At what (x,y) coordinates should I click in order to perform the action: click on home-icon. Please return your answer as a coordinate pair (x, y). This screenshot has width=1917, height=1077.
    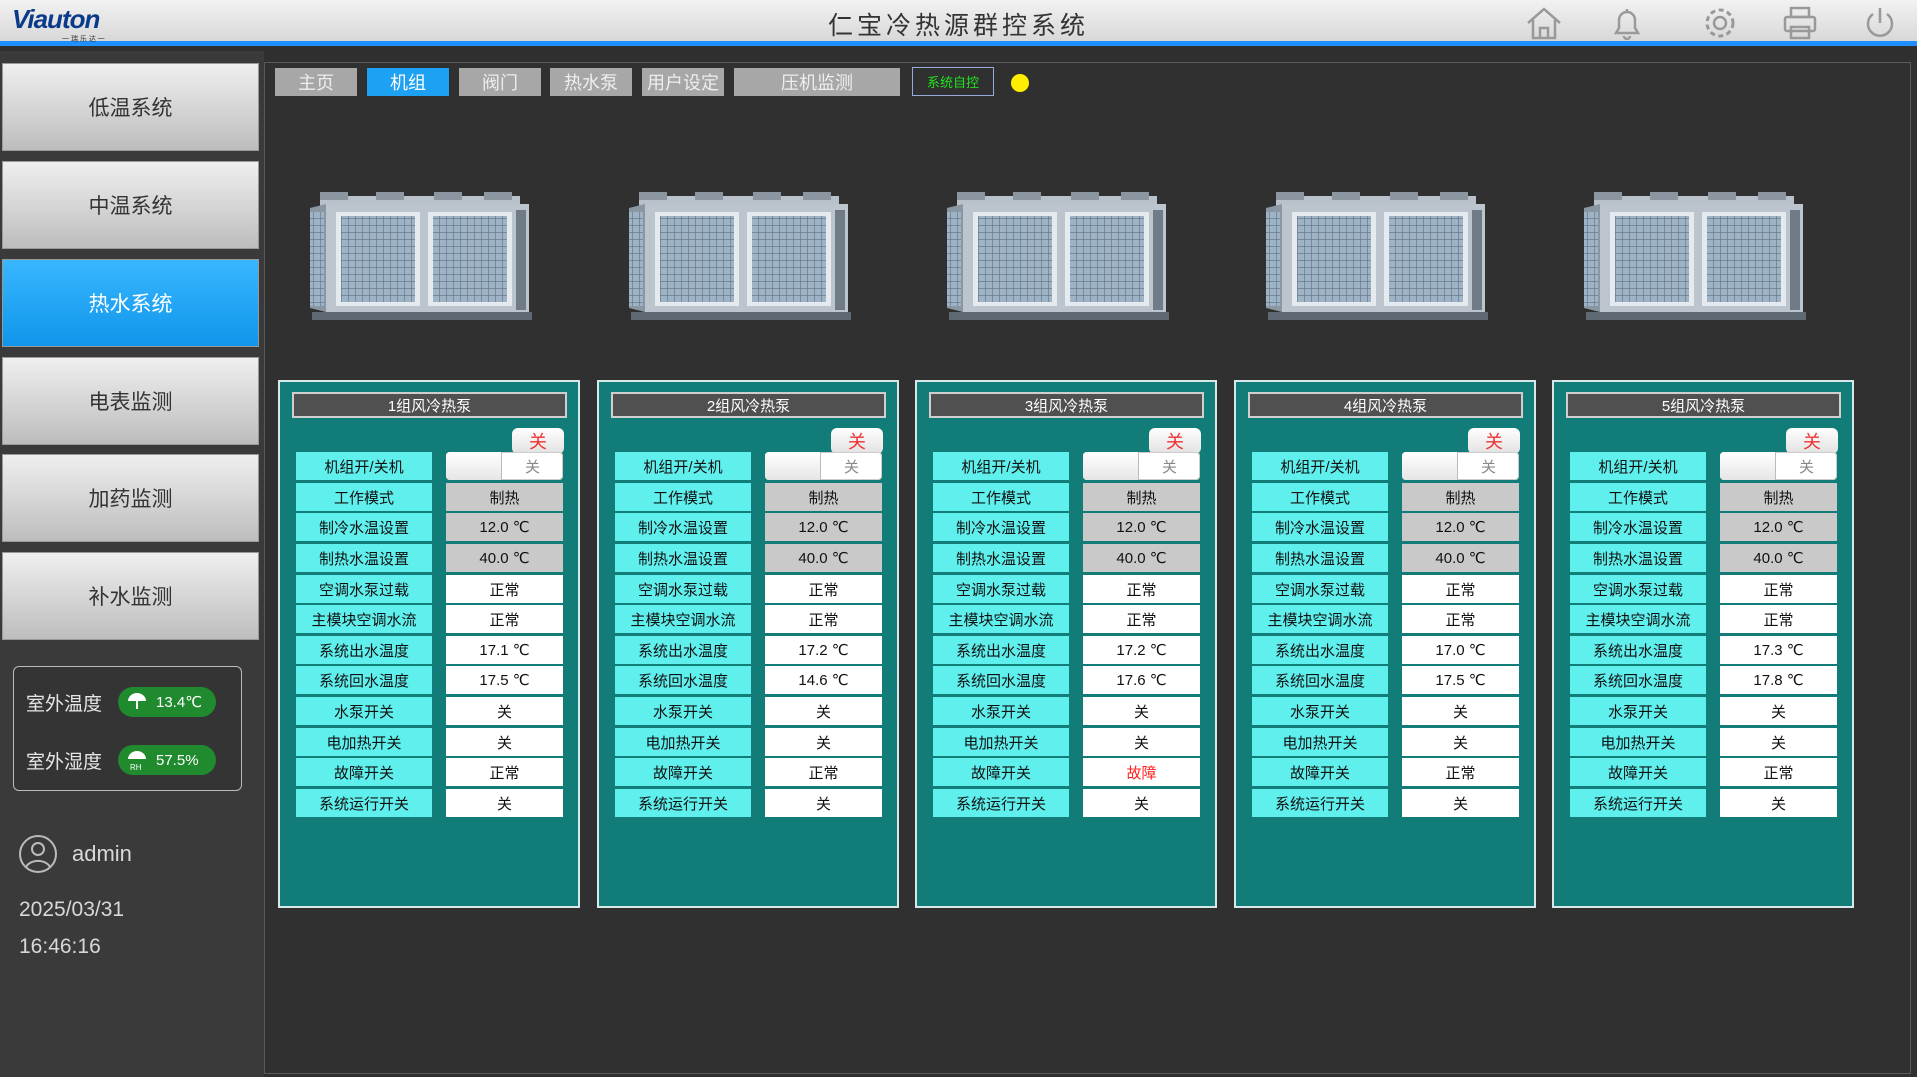
    Looking at the image, I should click on (1544, 23).